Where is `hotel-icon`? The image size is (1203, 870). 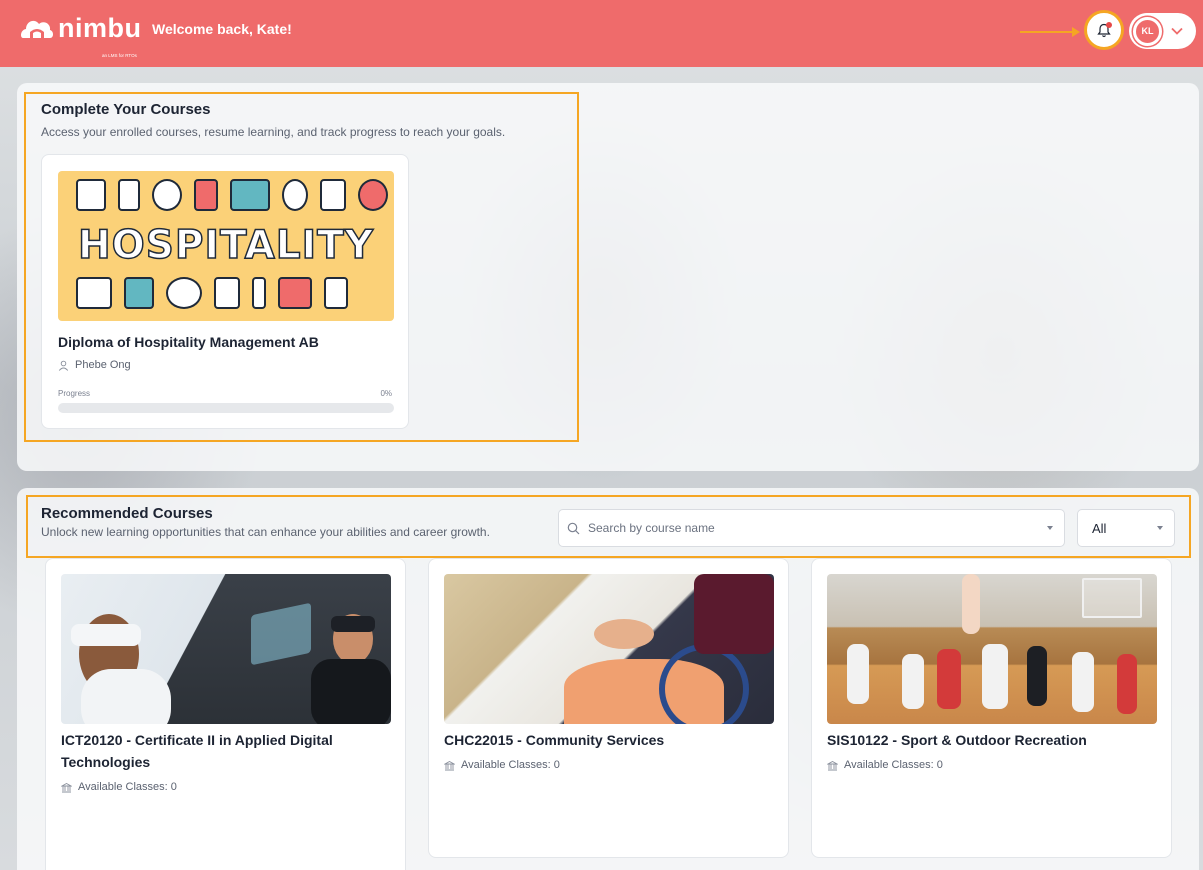
hotel-icon is located at coordinates (91, 195).